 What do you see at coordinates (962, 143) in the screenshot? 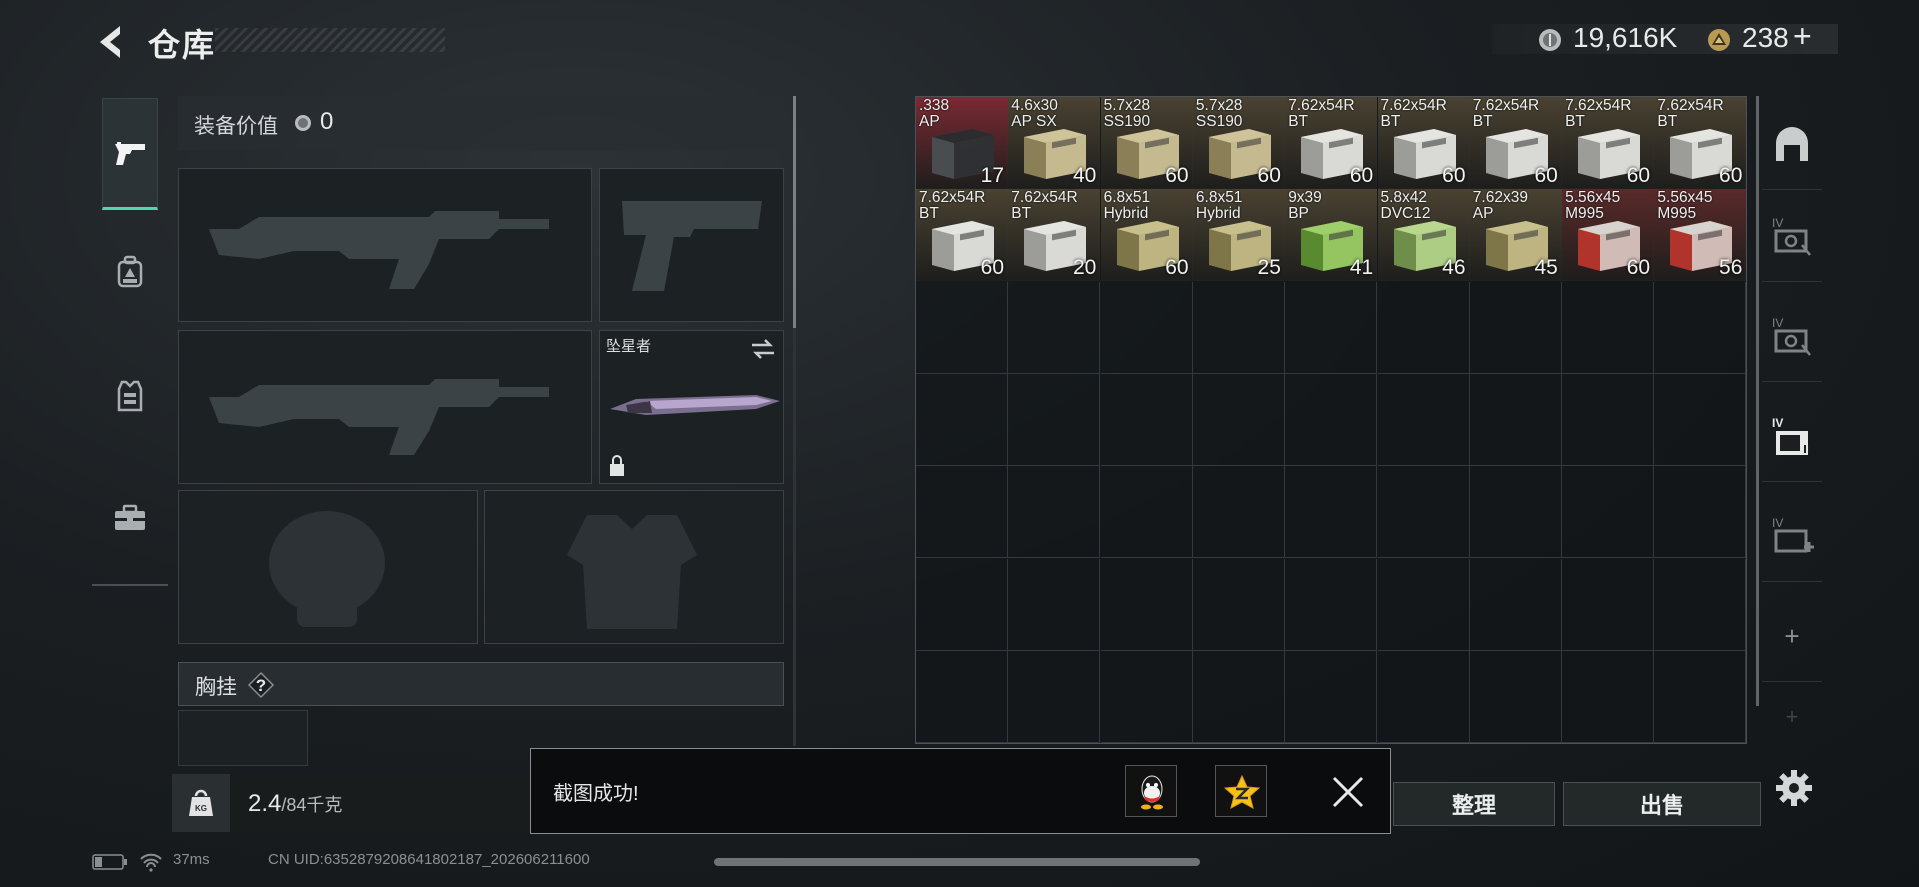
I see `ammo-item: .338 AP 17` at bounding box center [962, 143].